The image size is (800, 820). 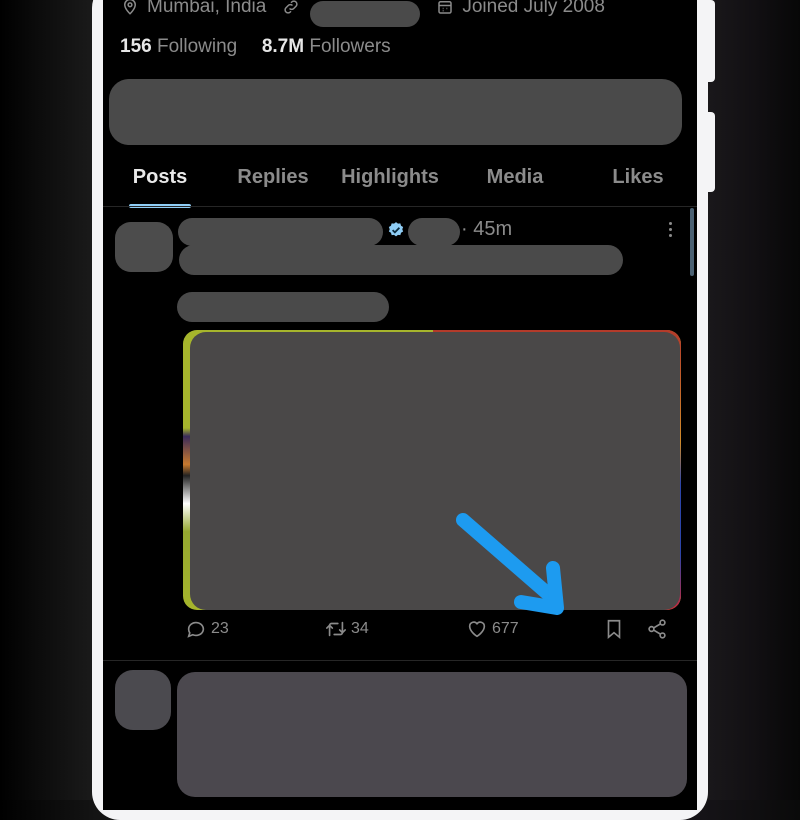 What do you see at coordinates (197, 46) in the screenshot?
I see `following-label: Following` at bounding box center [197, 46].